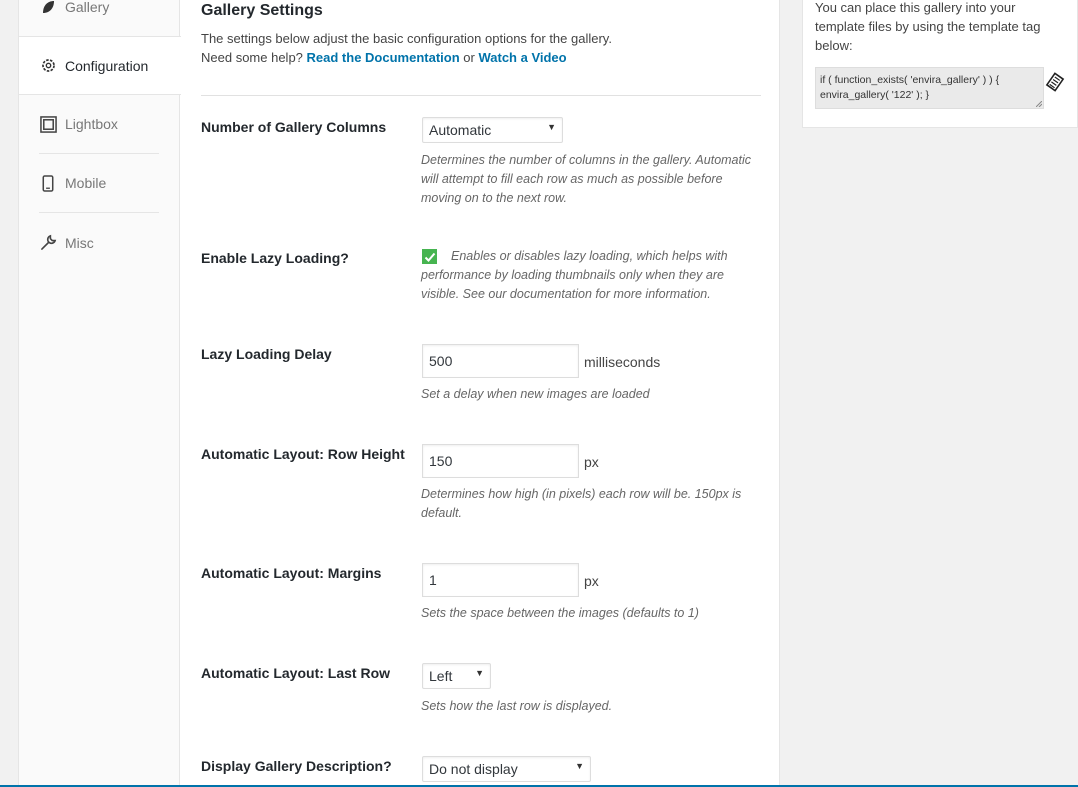  Describe the element at coordinates (1055, 82) in the screenshot. I see `clipboard-icon` at that location.